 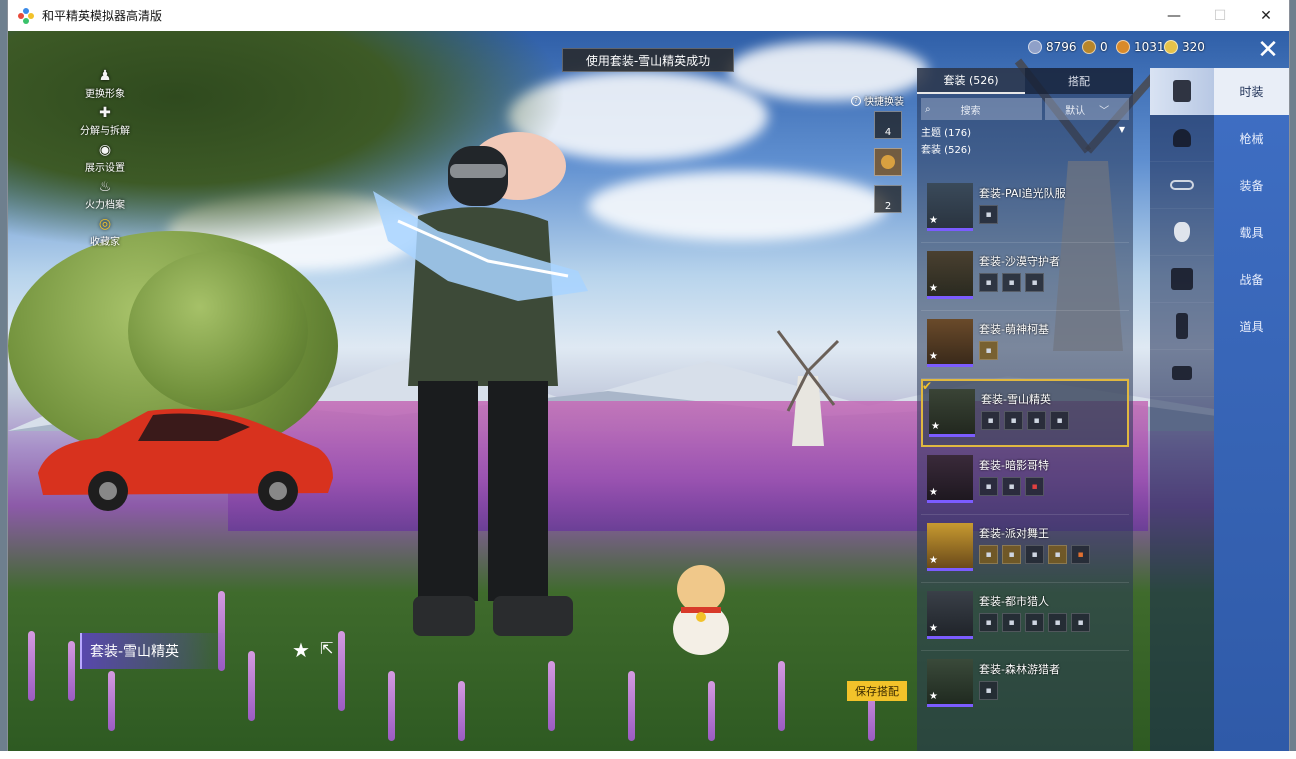 I want to click on emblem-icon, so click(x=888, y=162).